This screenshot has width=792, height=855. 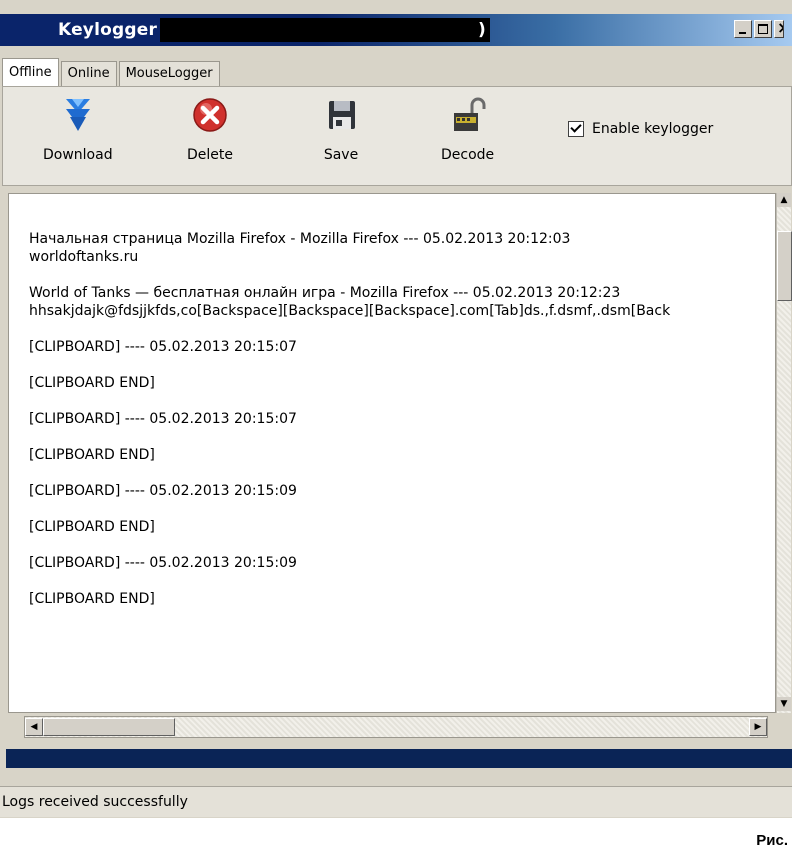 I want to click on unlock-icon, so click(x=468, y=115).